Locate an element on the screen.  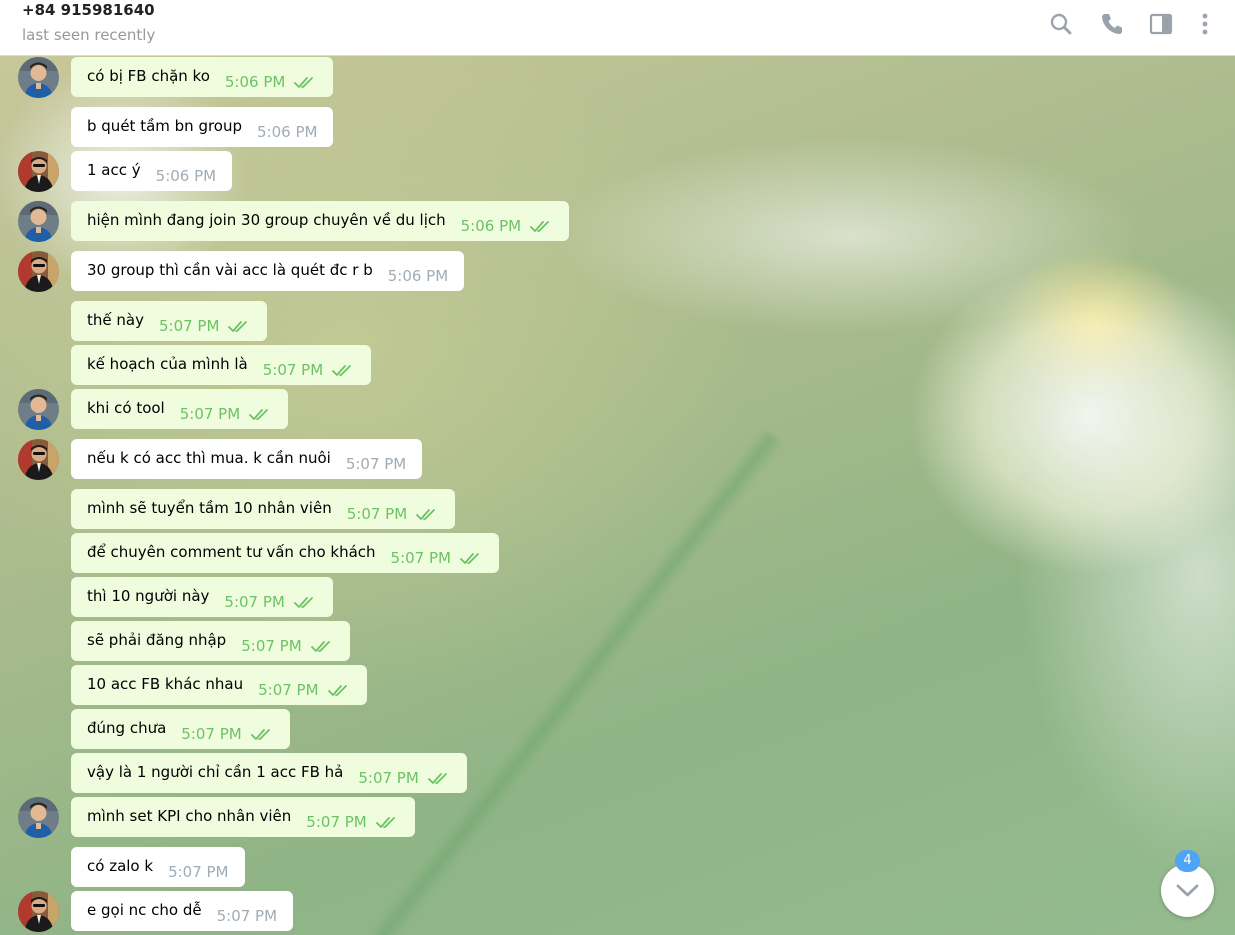
outgoing-message-bubble: mình sẽ tuyển tầm 10 nhân viên 5:07 PM is located at coordinates (263, 509).